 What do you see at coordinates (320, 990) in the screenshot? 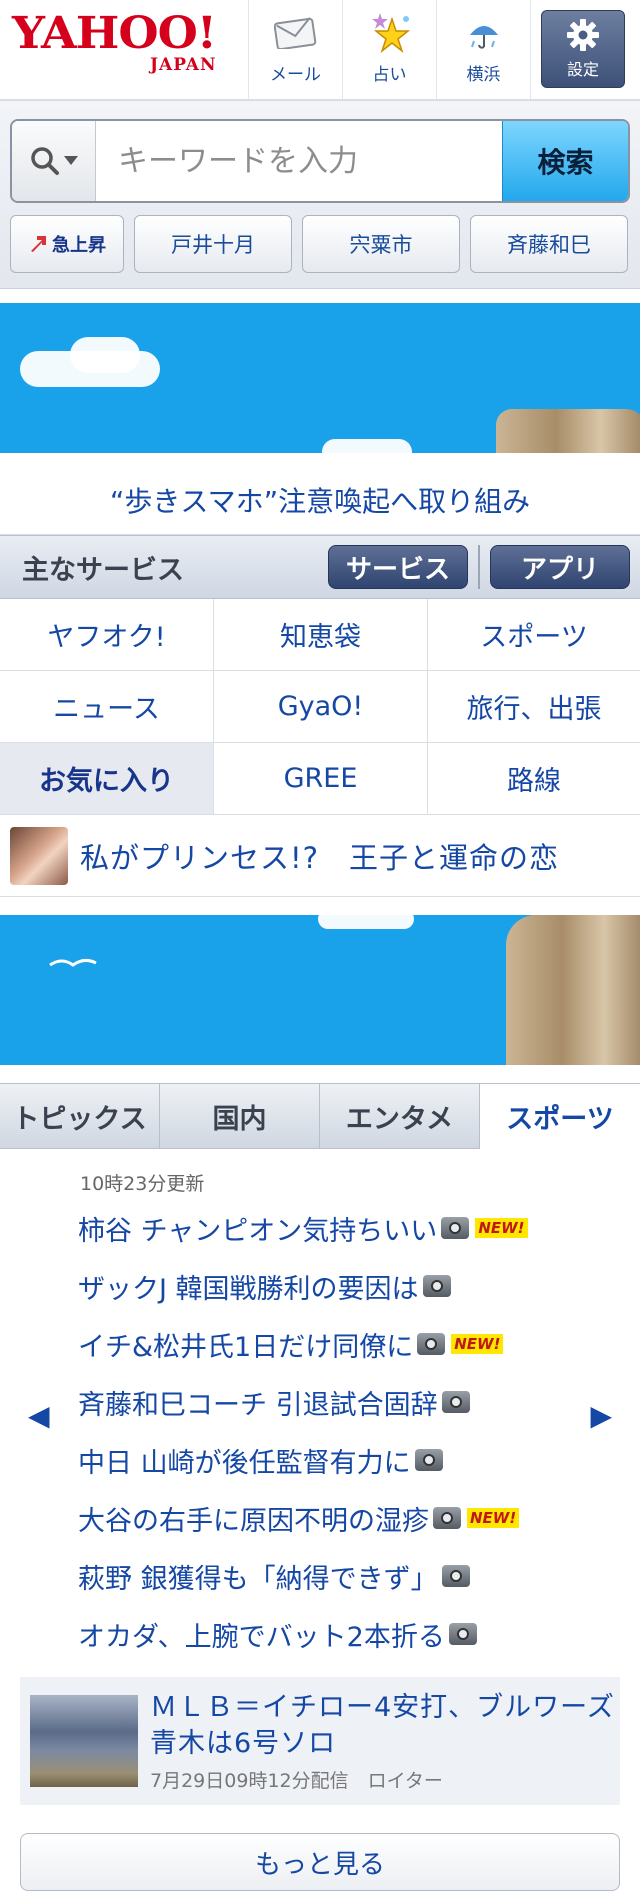
I see `sky-banner-bottom` at bounding box center [320, 990].